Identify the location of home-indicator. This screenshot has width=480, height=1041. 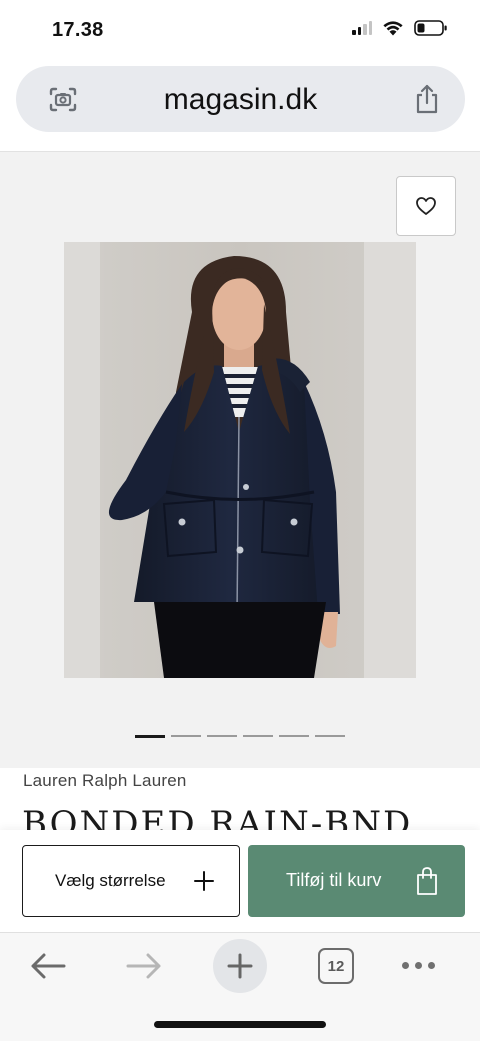
(240, 1024).